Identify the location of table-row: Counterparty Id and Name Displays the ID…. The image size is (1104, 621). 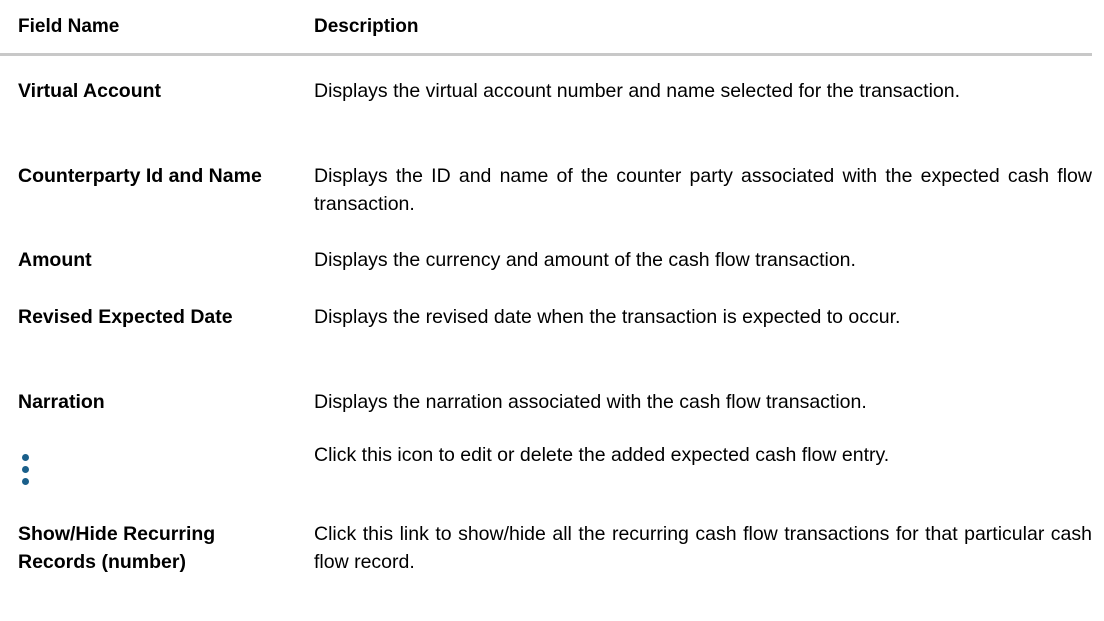
(546, 190).